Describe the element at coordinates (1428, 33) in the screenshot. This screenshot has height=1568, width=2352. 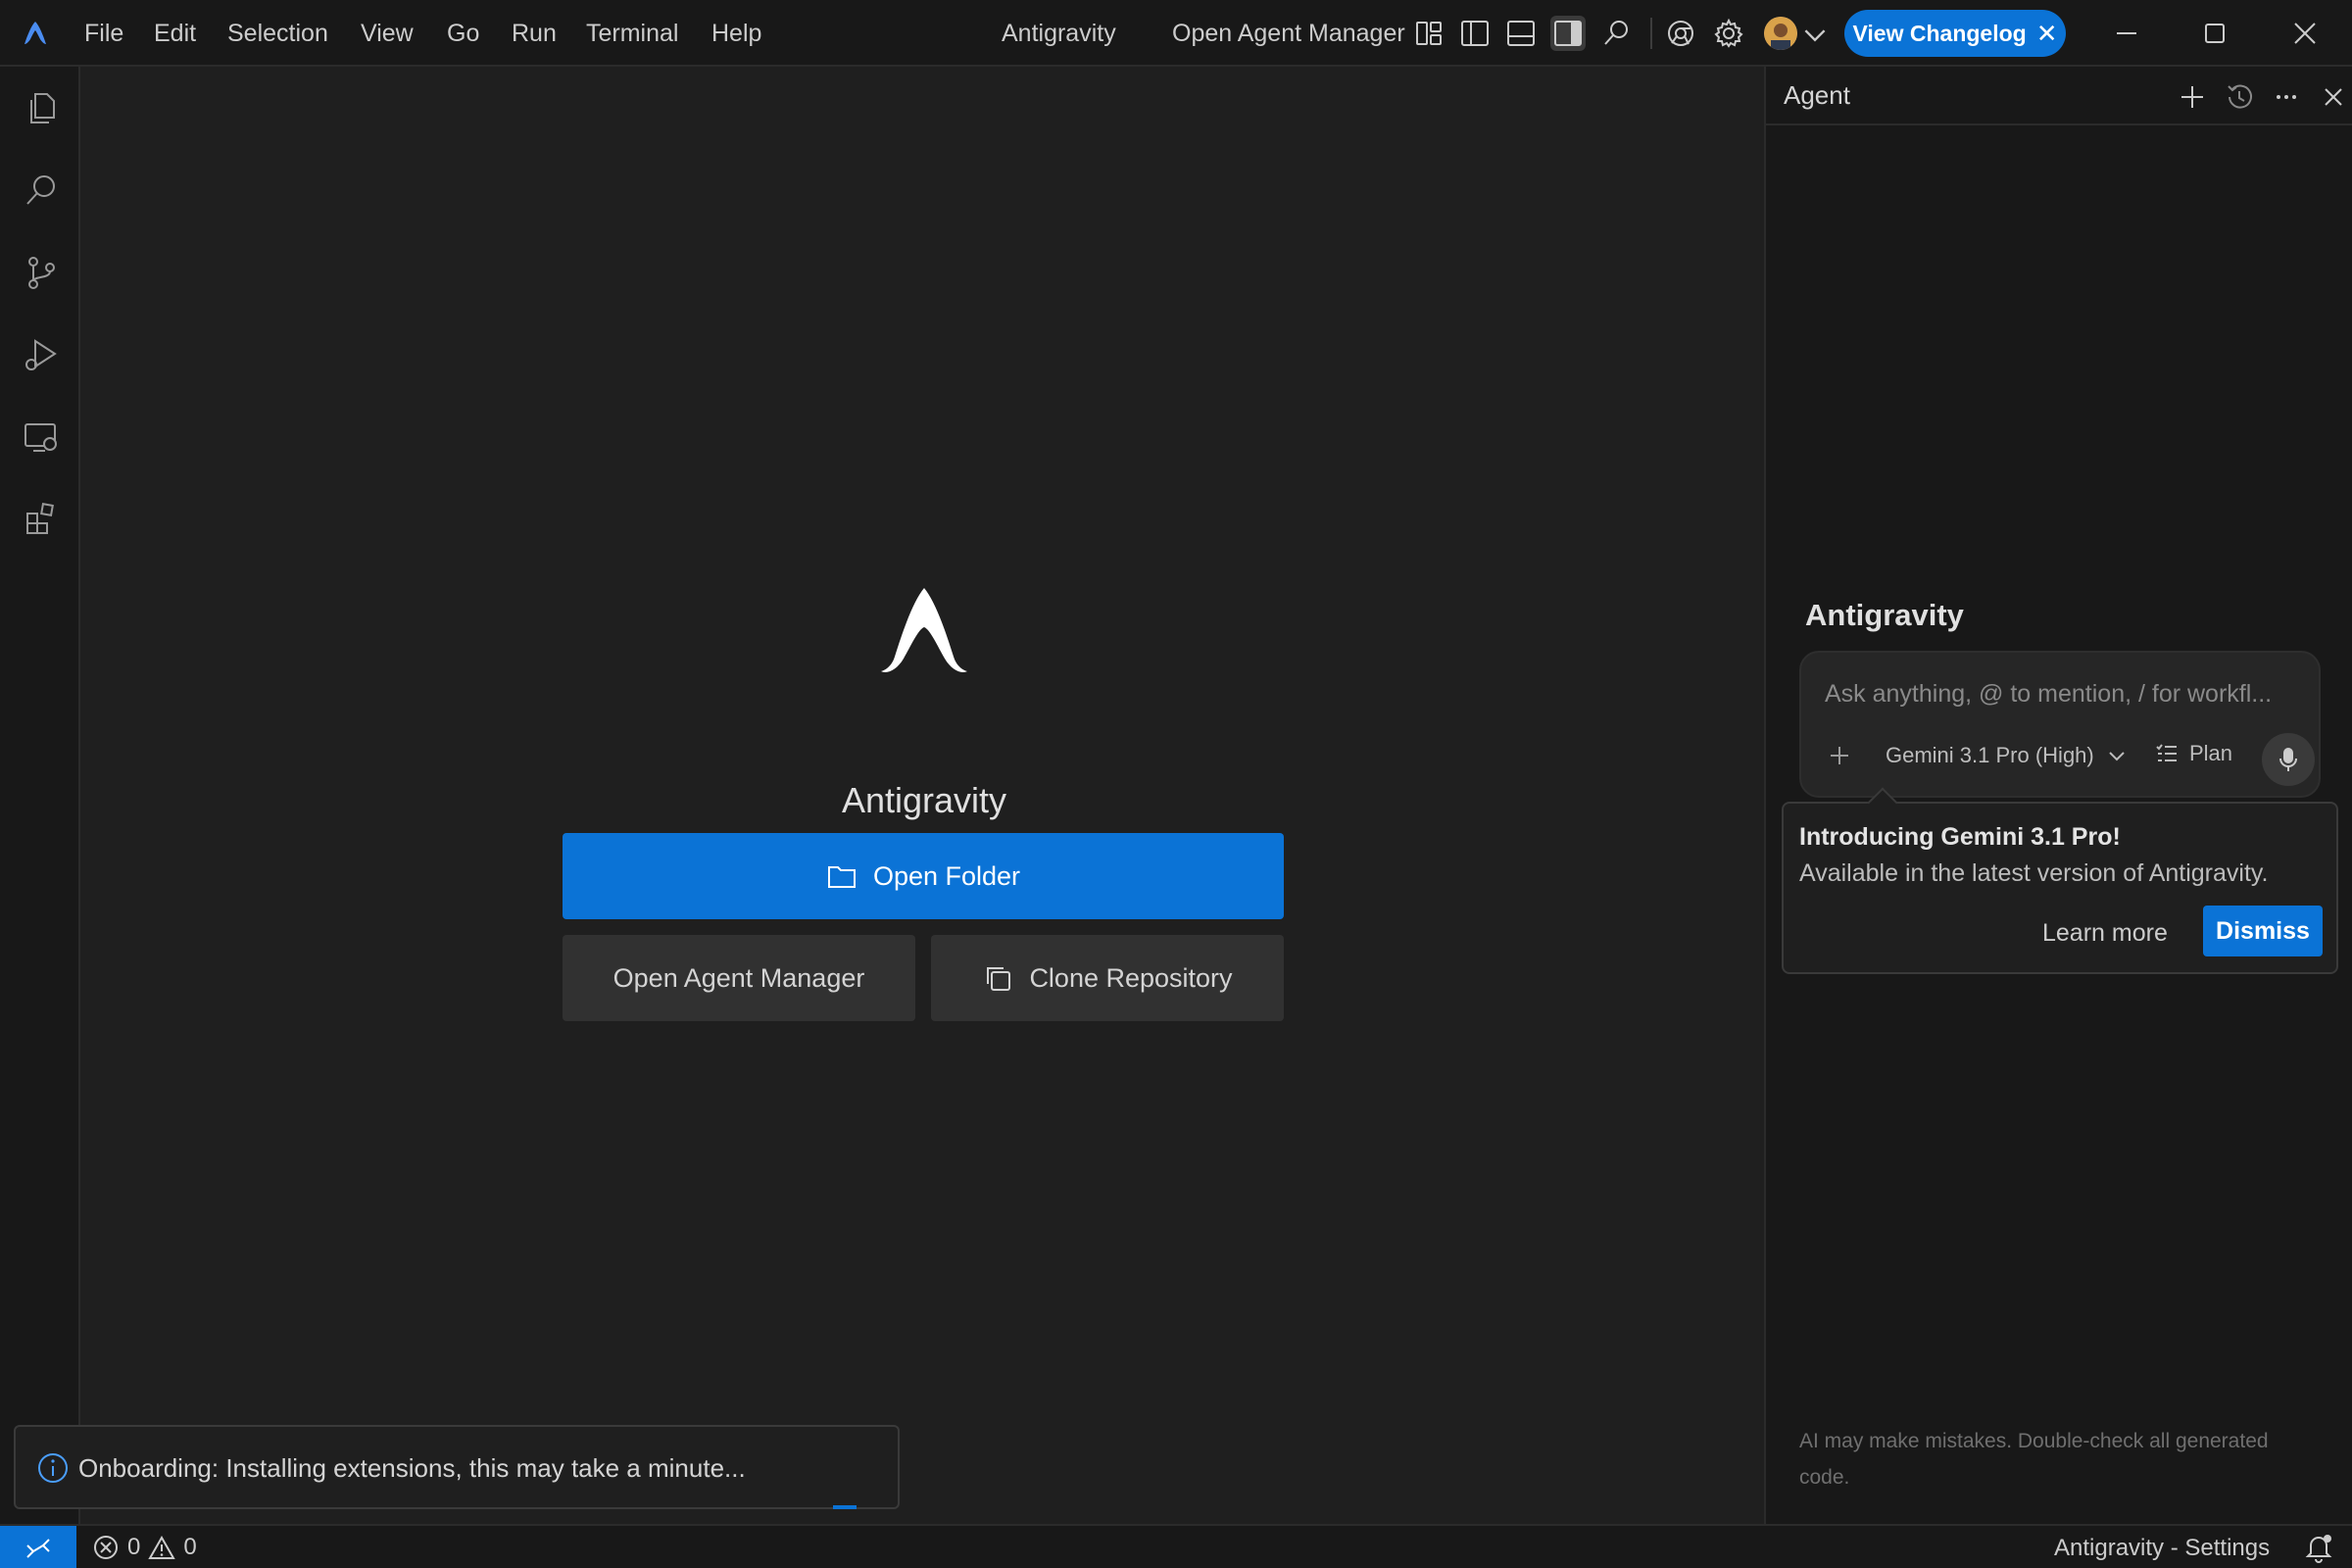
I see `customize-layout-icon` at that location.